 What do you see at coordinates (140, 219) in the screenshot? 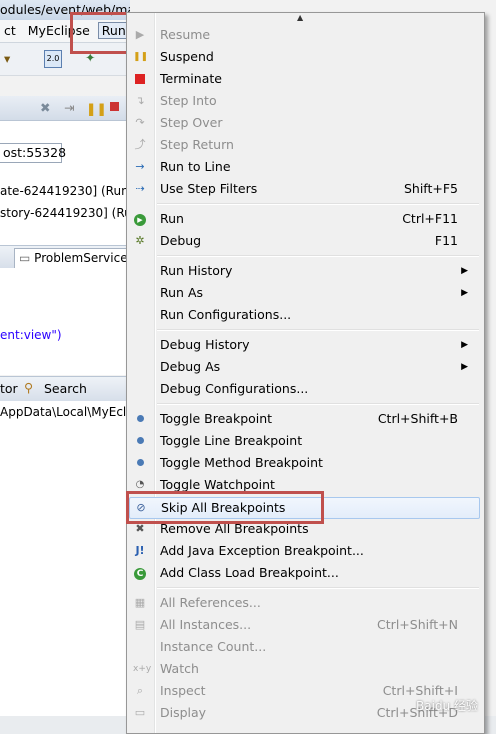
I see `run-icon: ▶` at bounding box center [140, 219].